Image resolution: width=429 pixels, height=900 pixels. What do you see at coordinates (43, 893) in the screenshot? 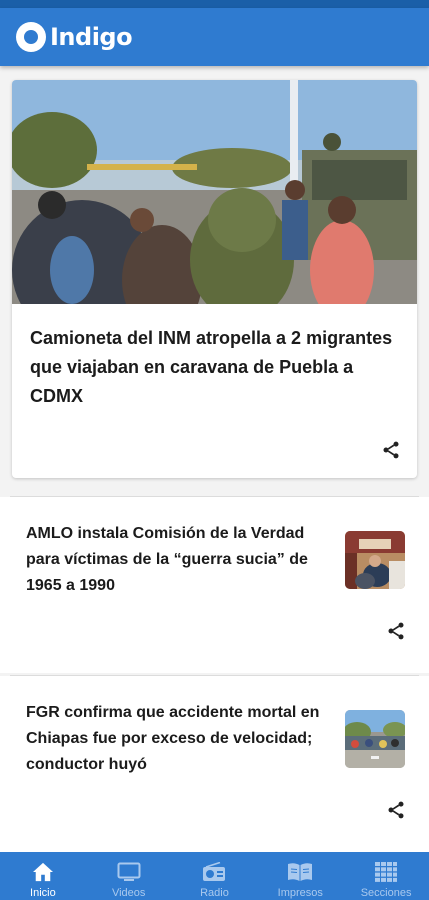
I see `nav-label: Inicio` at bounding box center [43, 893].